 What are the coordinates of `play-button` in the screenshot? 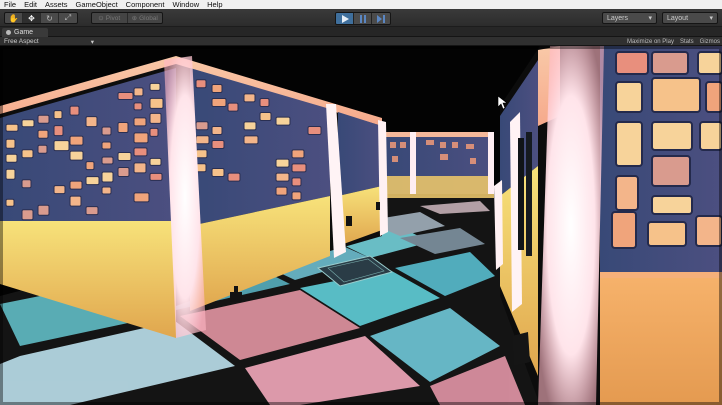 It's located at (345, 18).